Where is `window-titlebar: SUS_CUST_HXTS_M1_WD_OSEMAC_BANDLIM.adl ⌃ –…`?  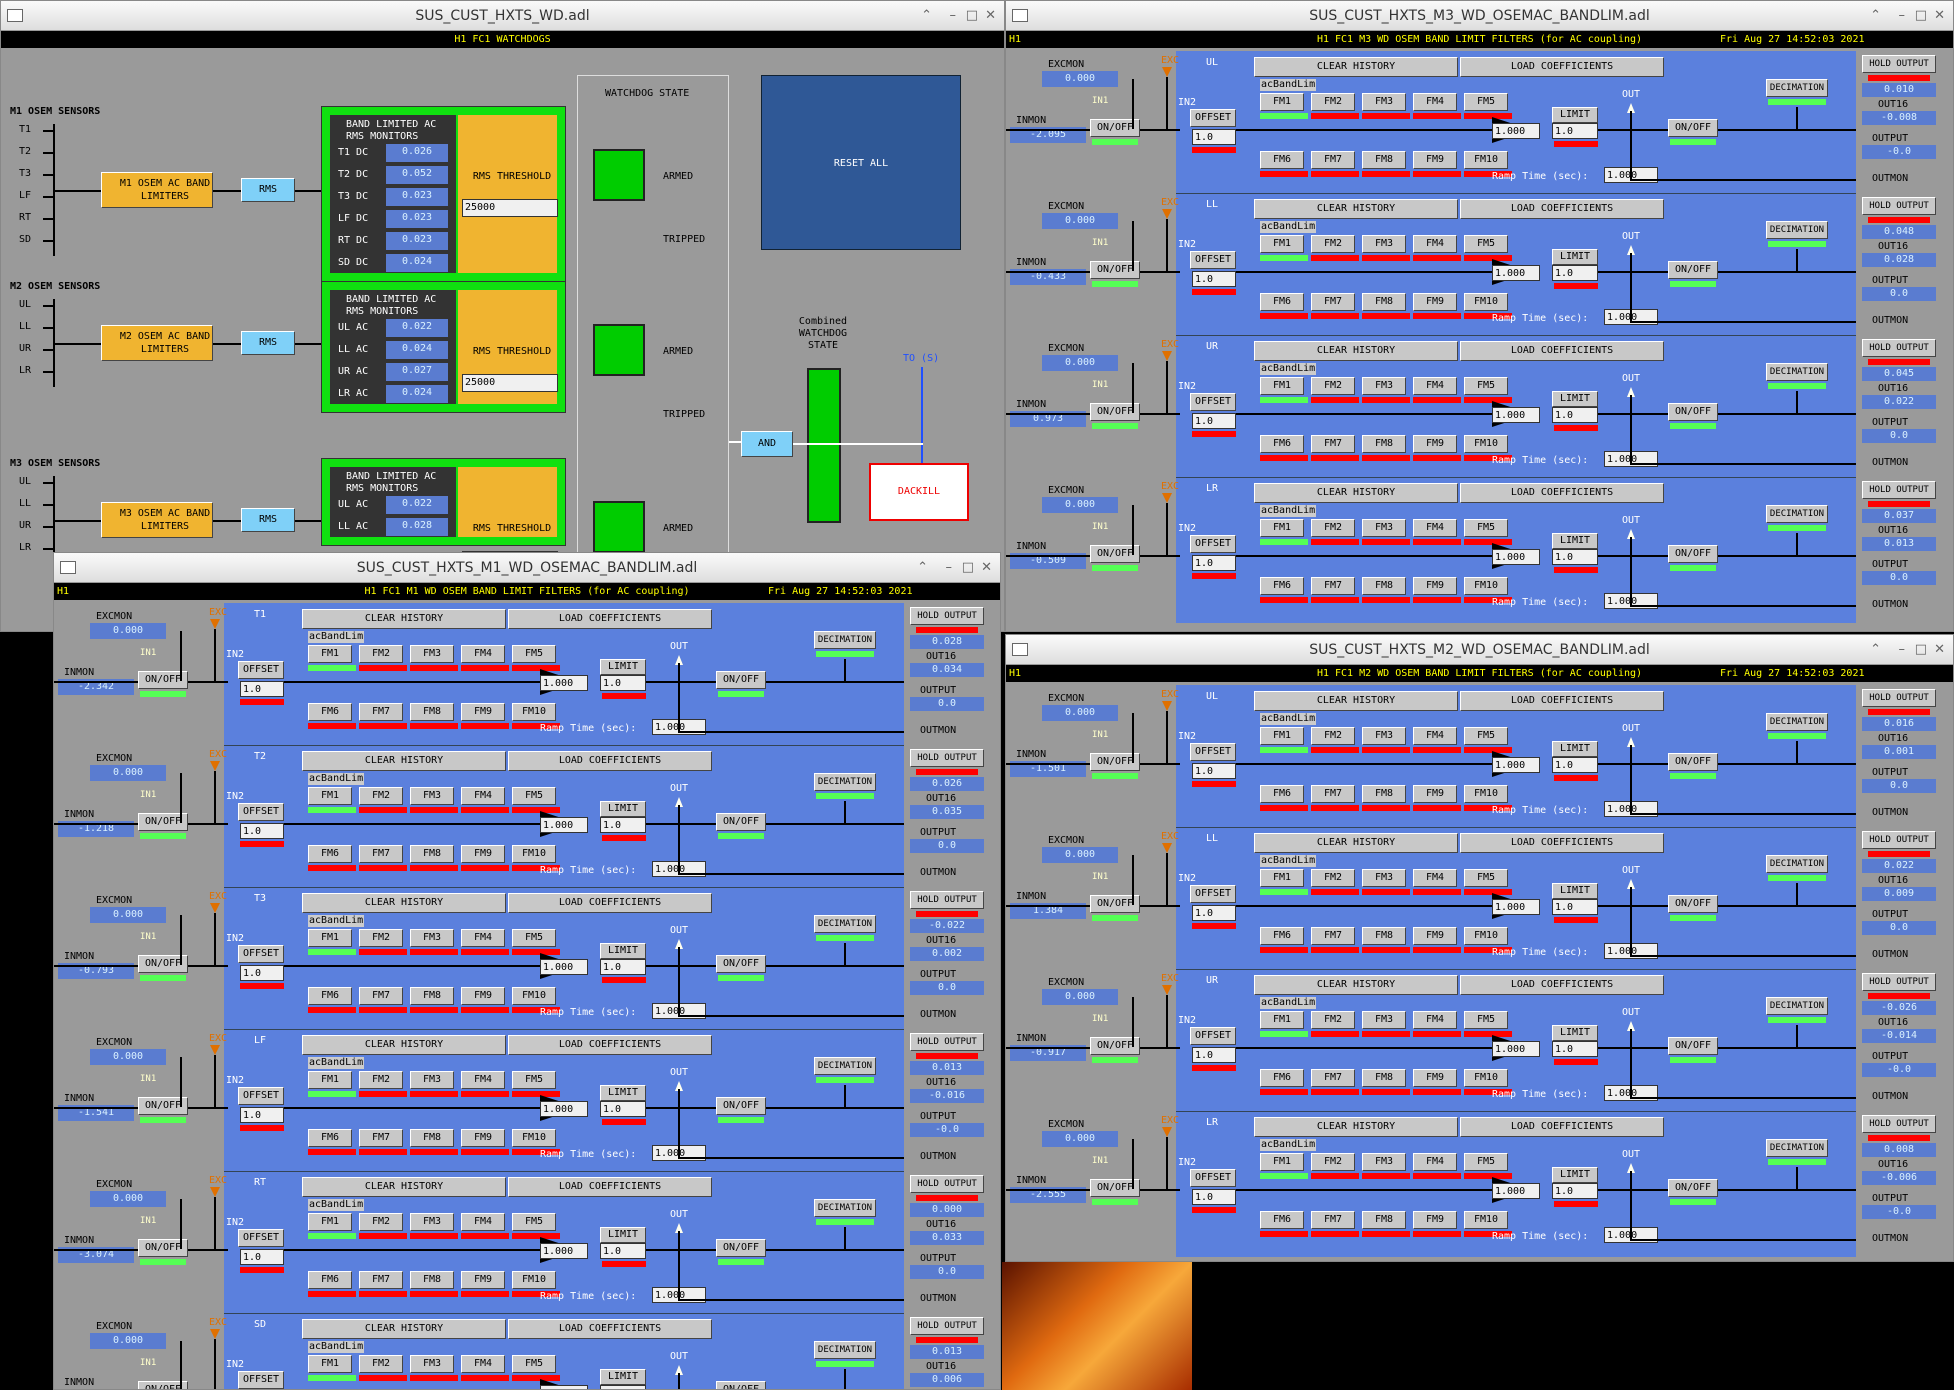 window-titlebar: SUS_CUST_HXTS_M1_WD_OSEMAC_BANDLIM.adl ⌃ –… is located at coordinates (527, 568).